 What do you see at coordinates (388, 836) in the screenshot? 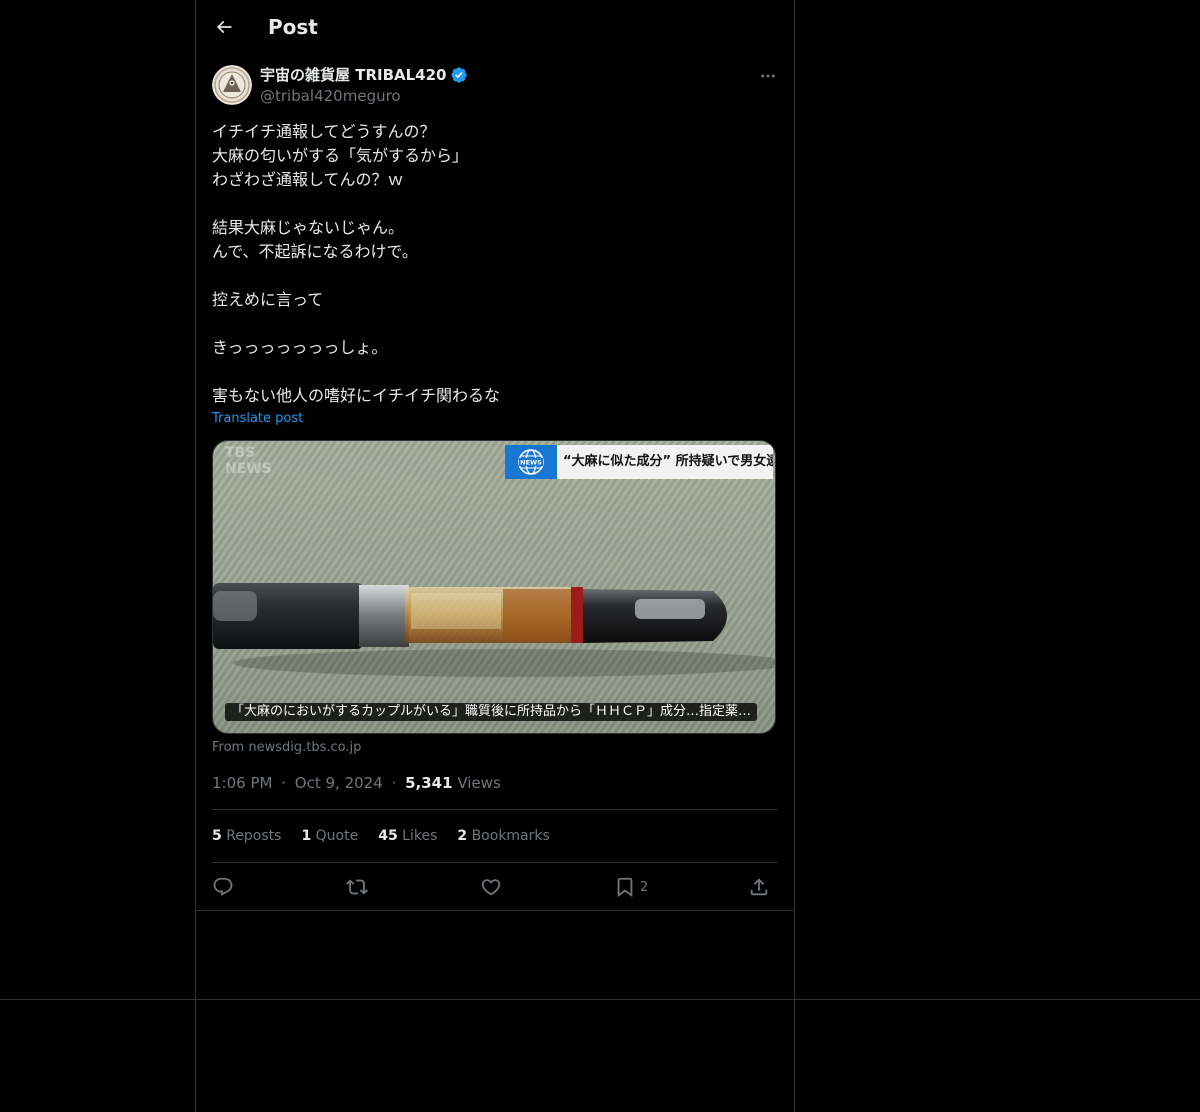
I see `likes-count: 45` at bounding box center [388, 836].